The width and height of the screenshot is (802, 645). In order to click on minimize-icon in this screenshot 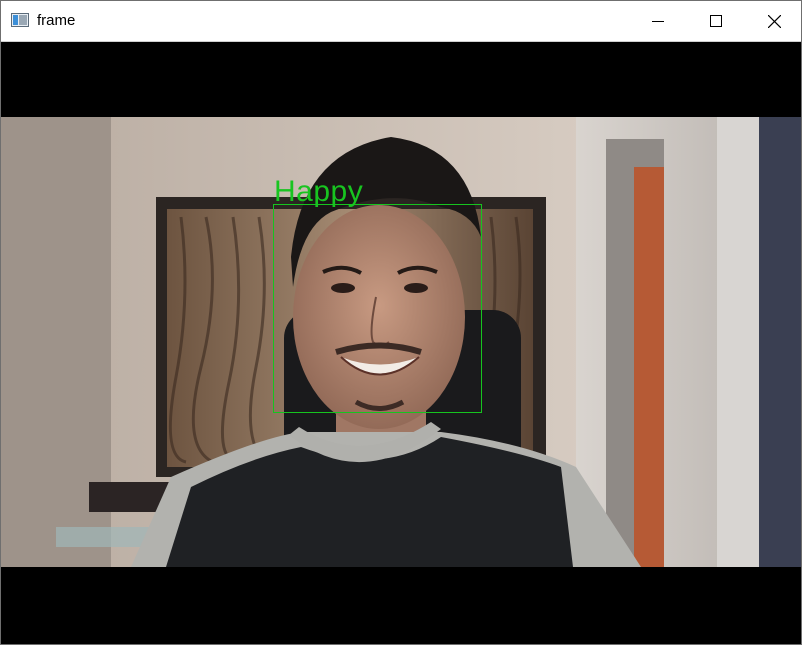, I will do `click(658, 21)`.